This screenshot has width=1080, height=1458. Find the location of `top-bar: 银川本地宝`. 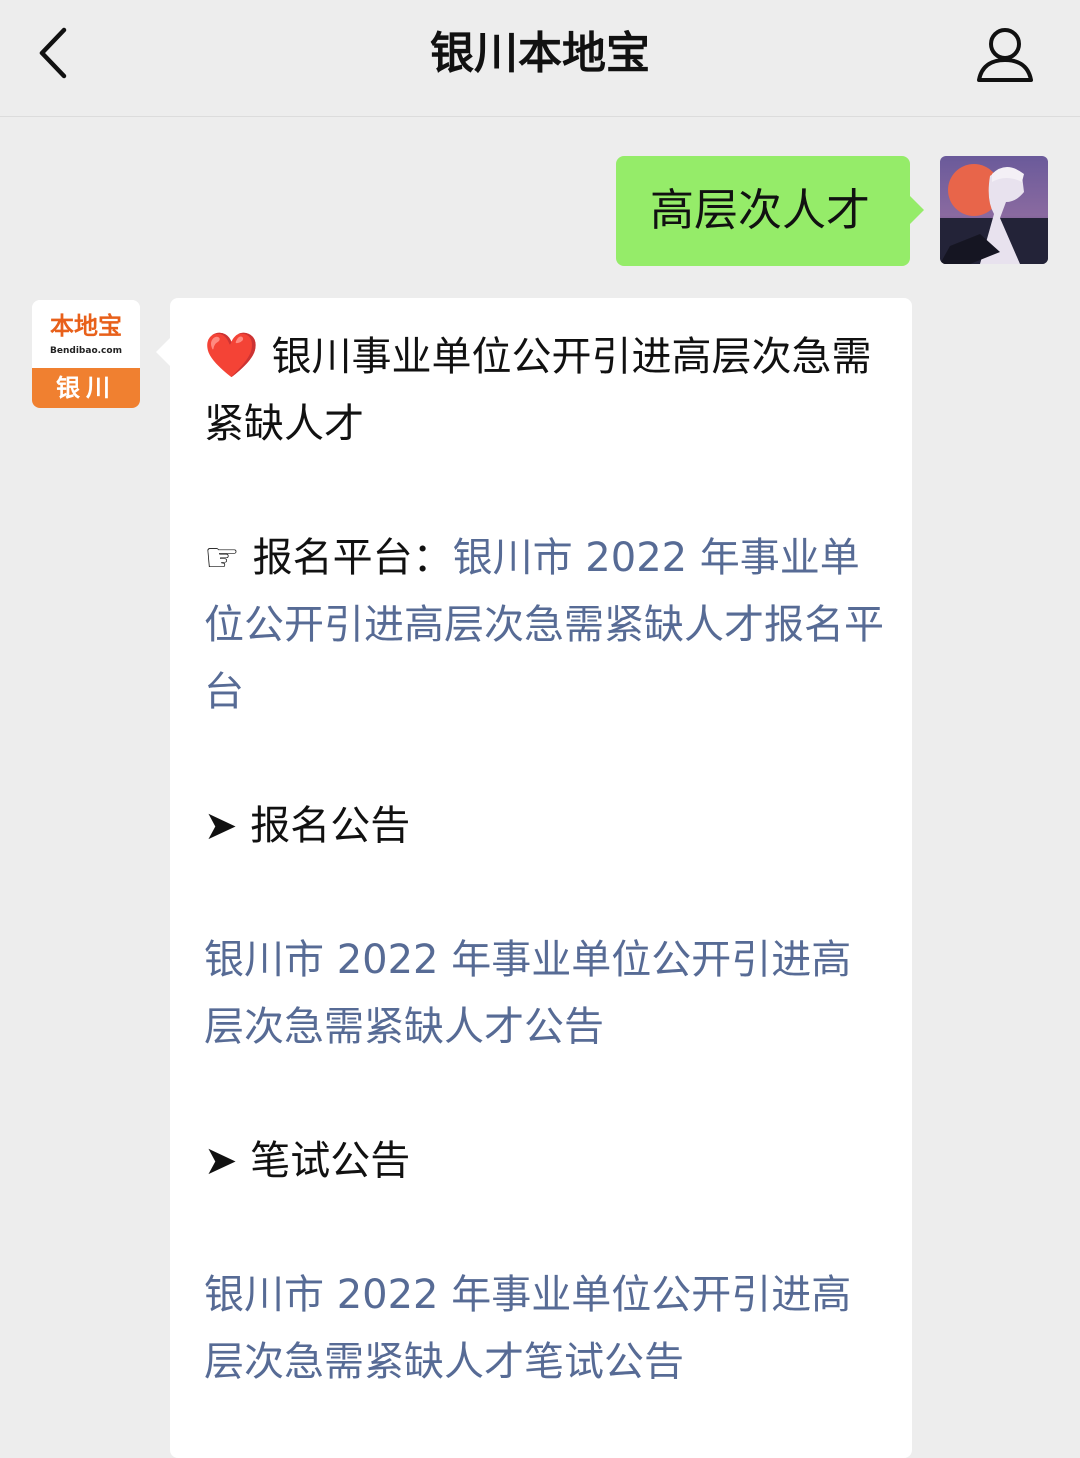

top-bar: 银川本地宝 is located at coordinates (540, 58).